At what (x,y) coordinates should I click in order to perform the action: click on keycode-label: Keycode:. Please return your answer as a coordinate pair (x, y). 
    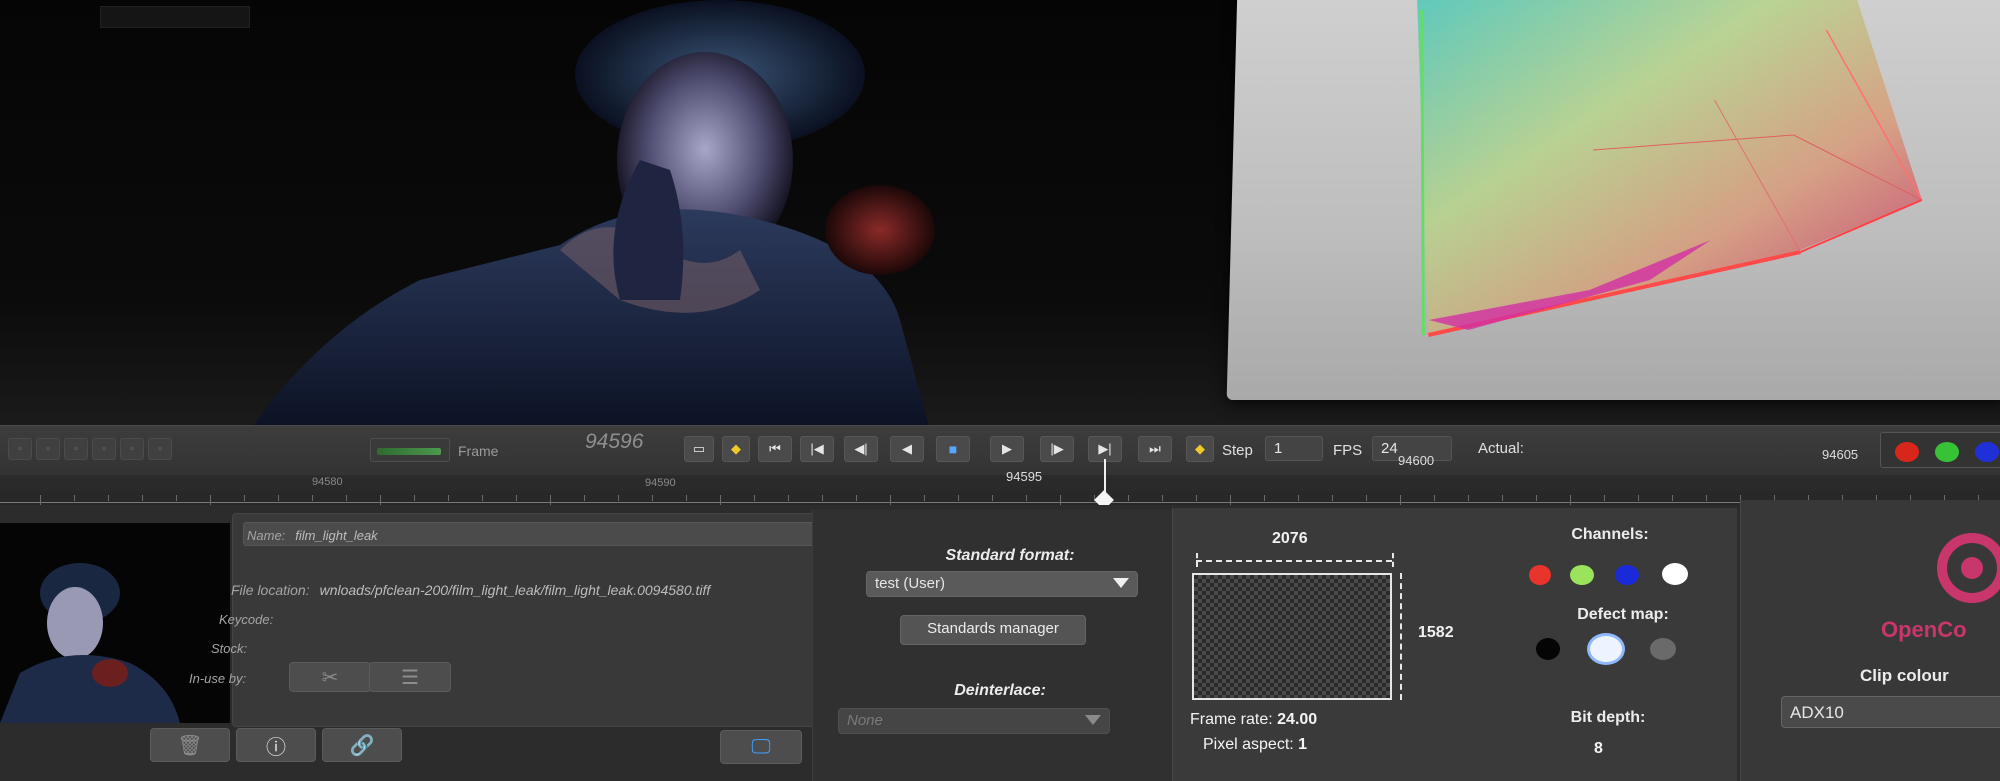
    Looking at the image, I should click on (246, 619).